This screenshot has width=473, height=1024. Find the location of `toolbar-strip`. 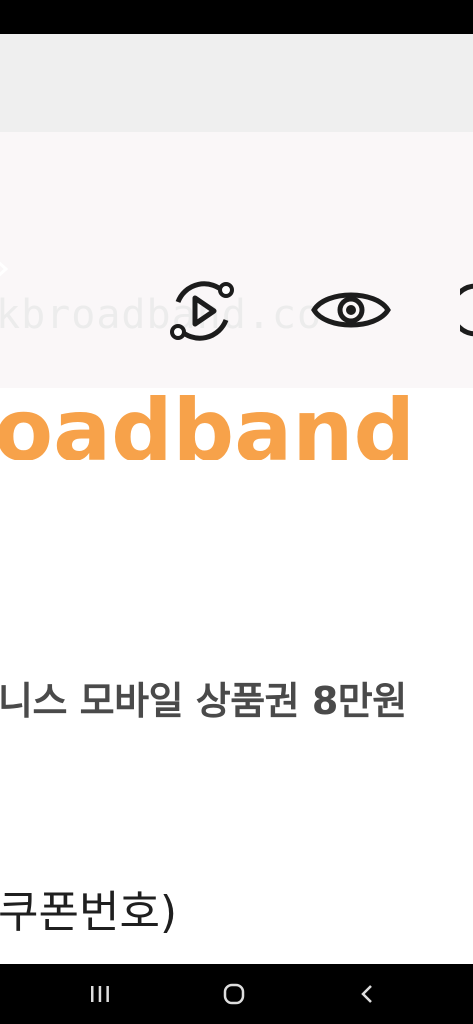

toolbar-strip is located at coordinates (236, 83).